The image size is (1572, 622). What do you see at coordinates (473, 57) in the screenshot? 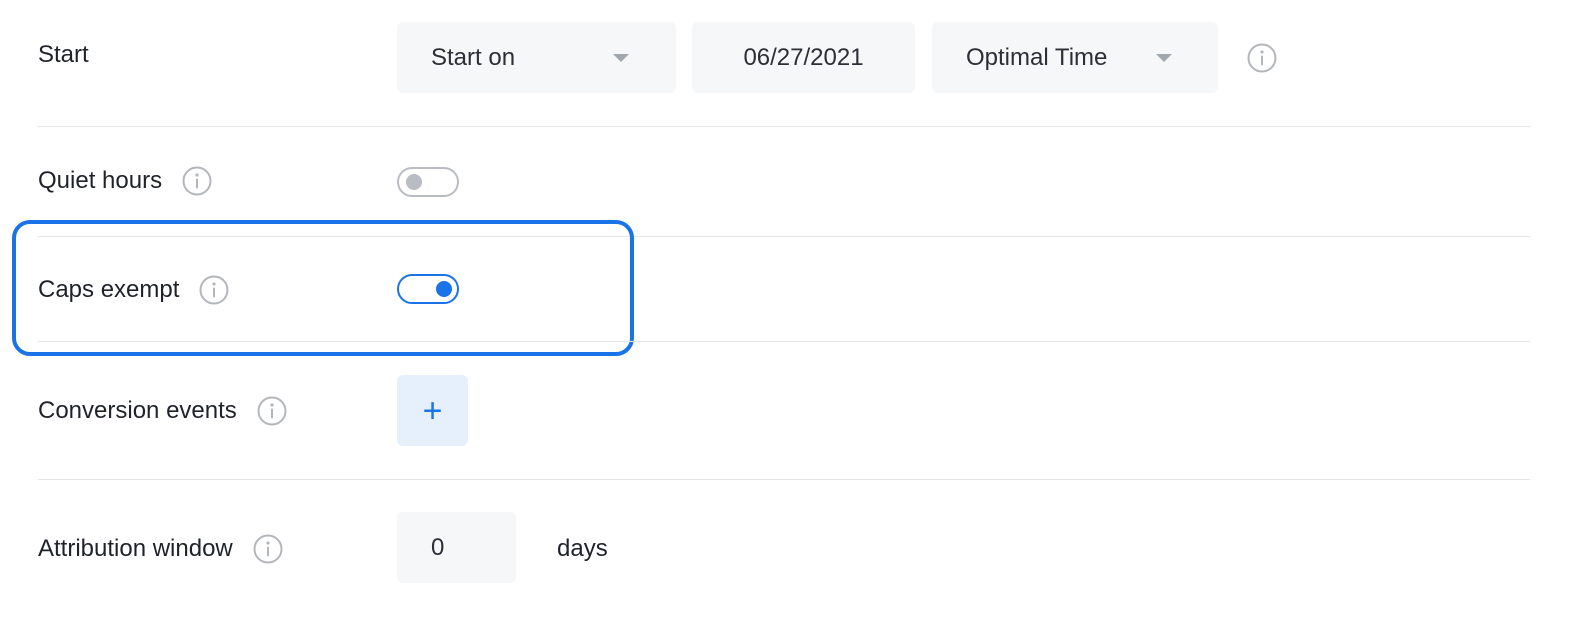
I see `start-mode-value: Start on` at bounding box center [473, 57].